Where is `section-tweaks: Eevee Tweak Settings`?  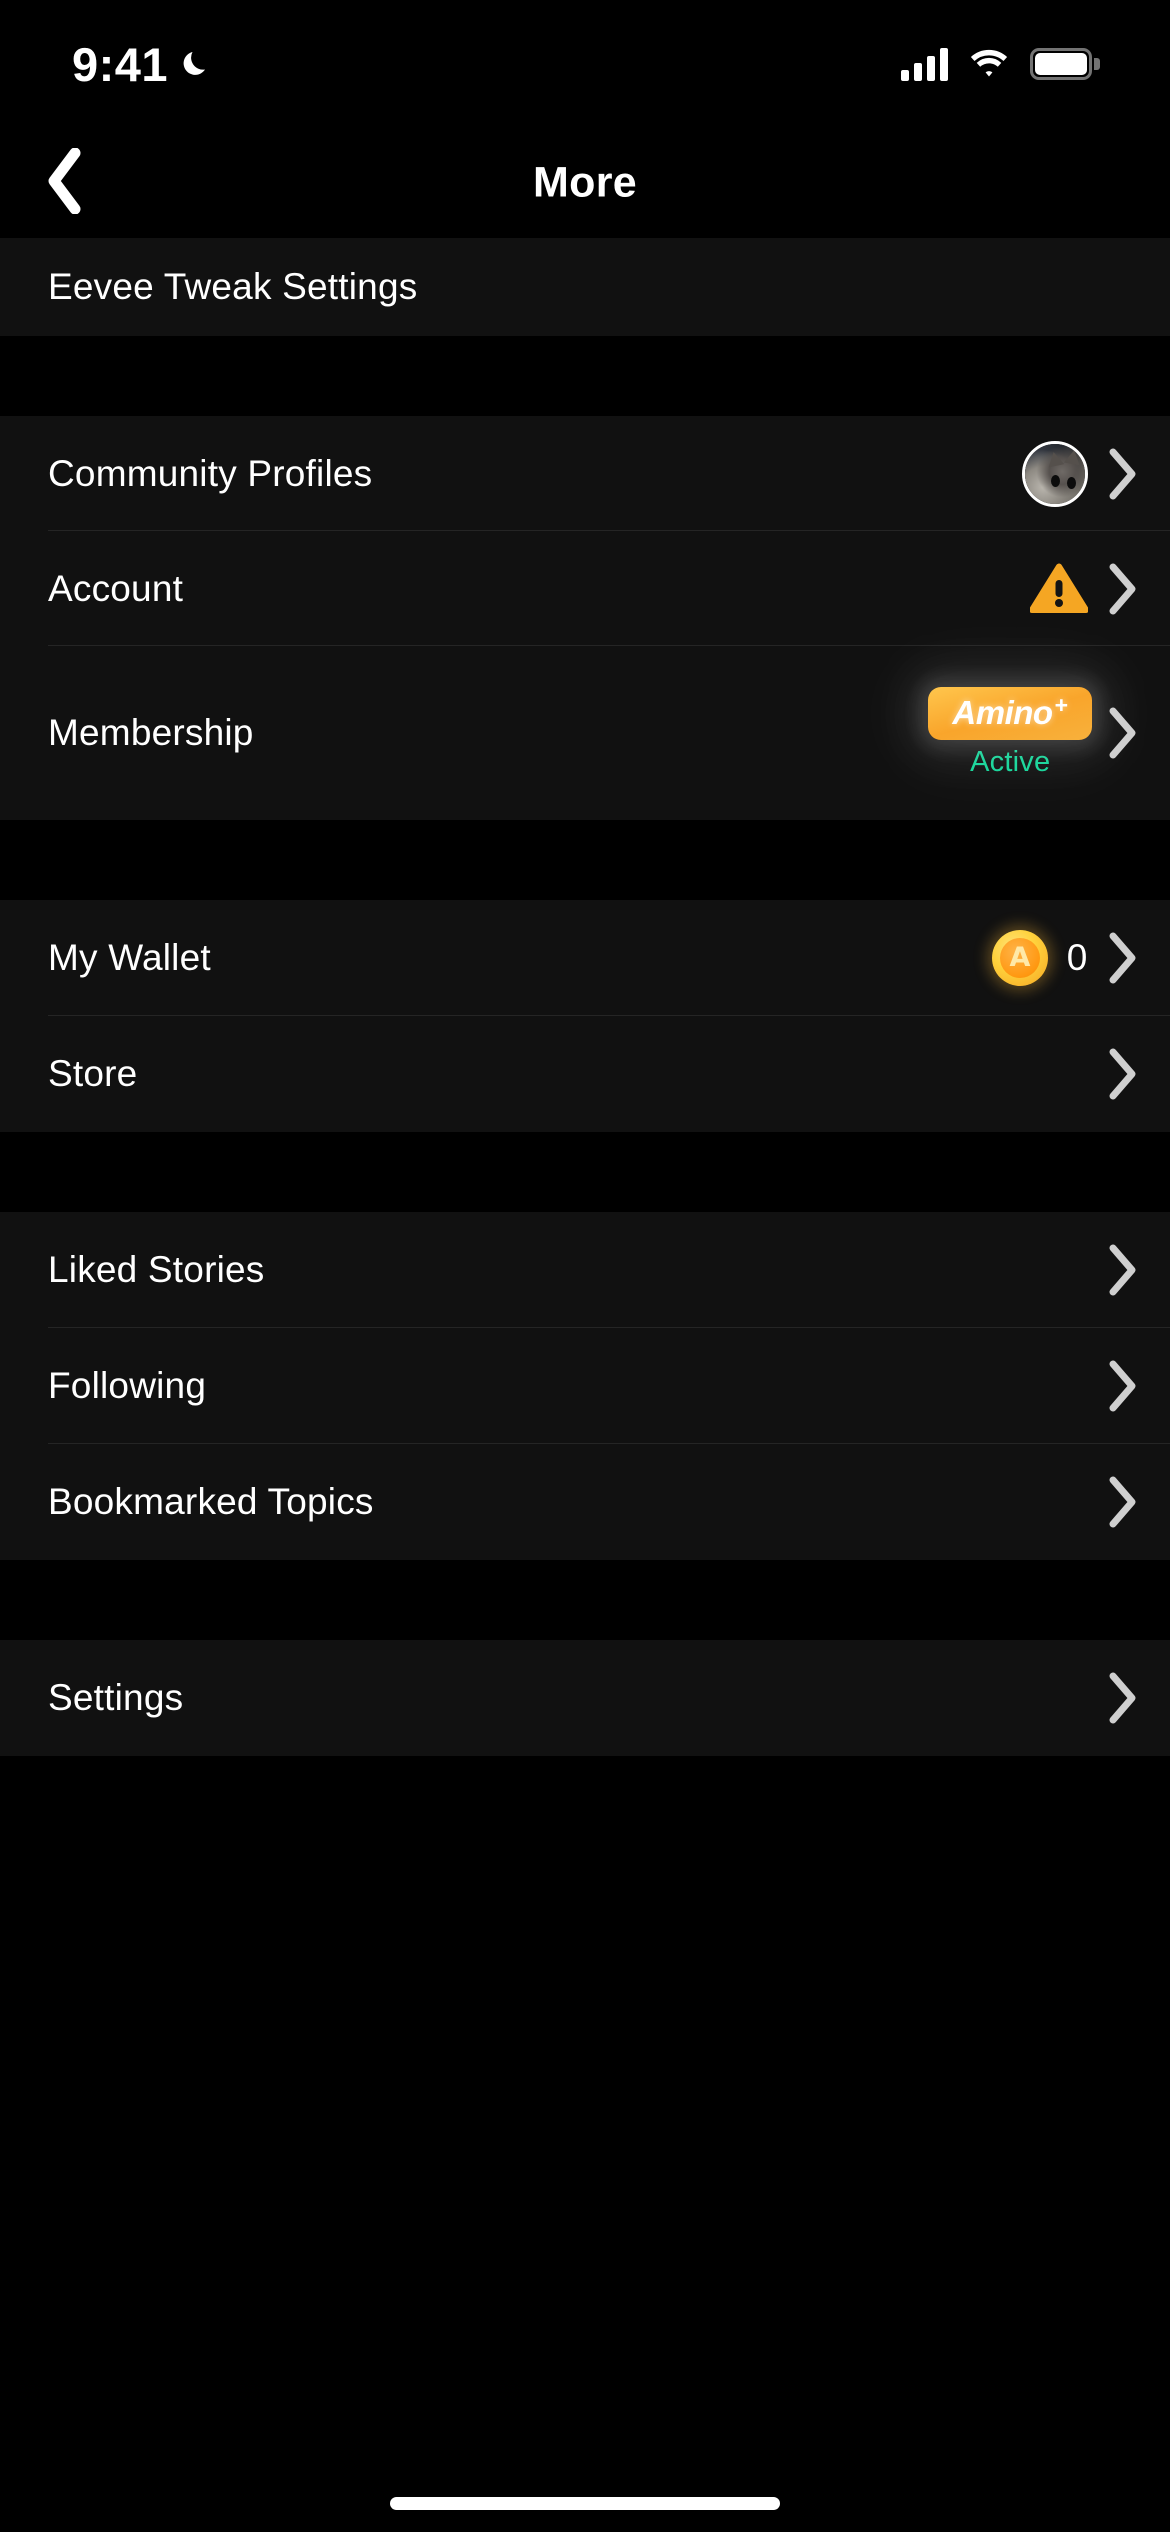
section-tweaks: Eevee Tweak Settings is located at coordinates (585, 287).